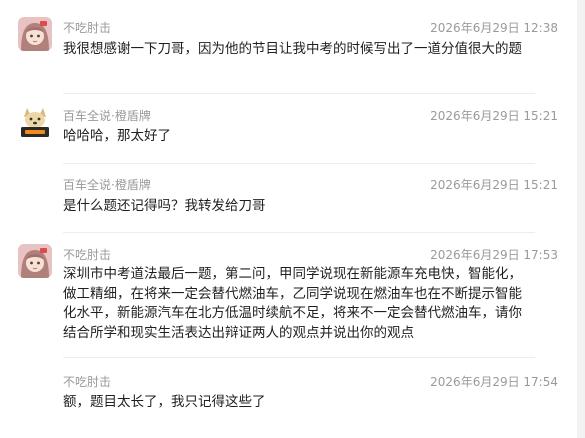 The width and height of the screenshot is (585, 438). Describe the element at coordinates (494, 382) in the screenshot. I see `comment-timestamp: 2026年6月29日 17:54` at that location.